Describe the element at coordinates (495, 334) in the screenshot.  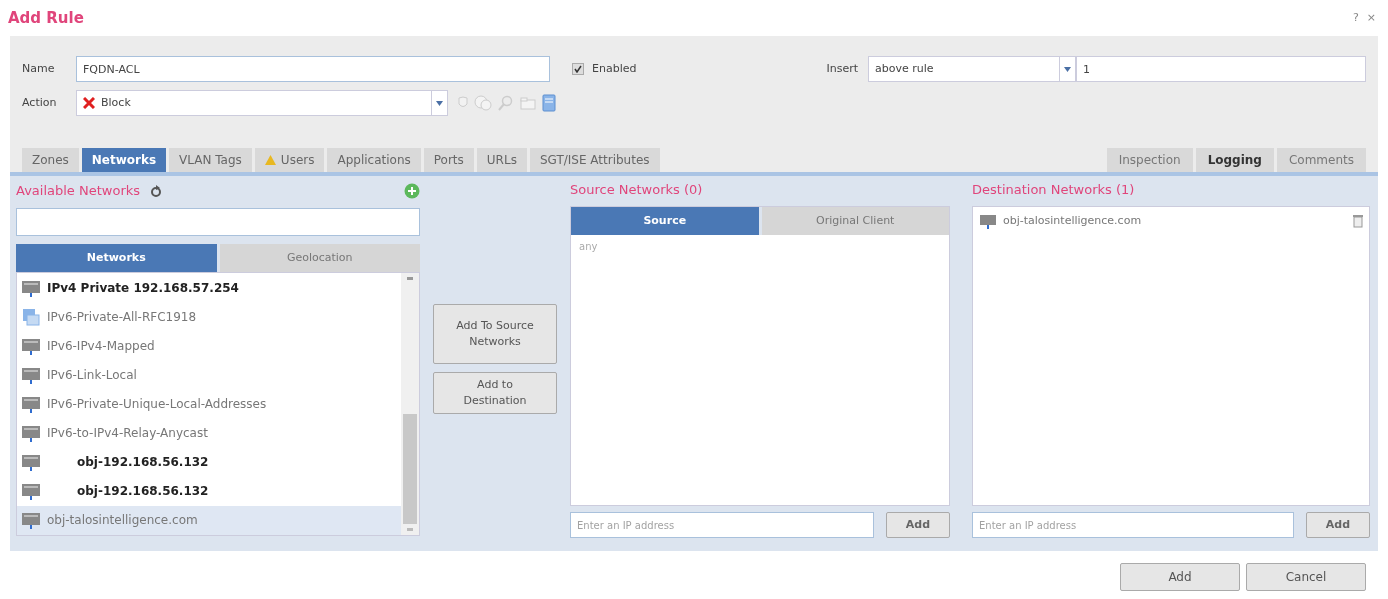
I see `add-button: Add To Source Networks` at that location.